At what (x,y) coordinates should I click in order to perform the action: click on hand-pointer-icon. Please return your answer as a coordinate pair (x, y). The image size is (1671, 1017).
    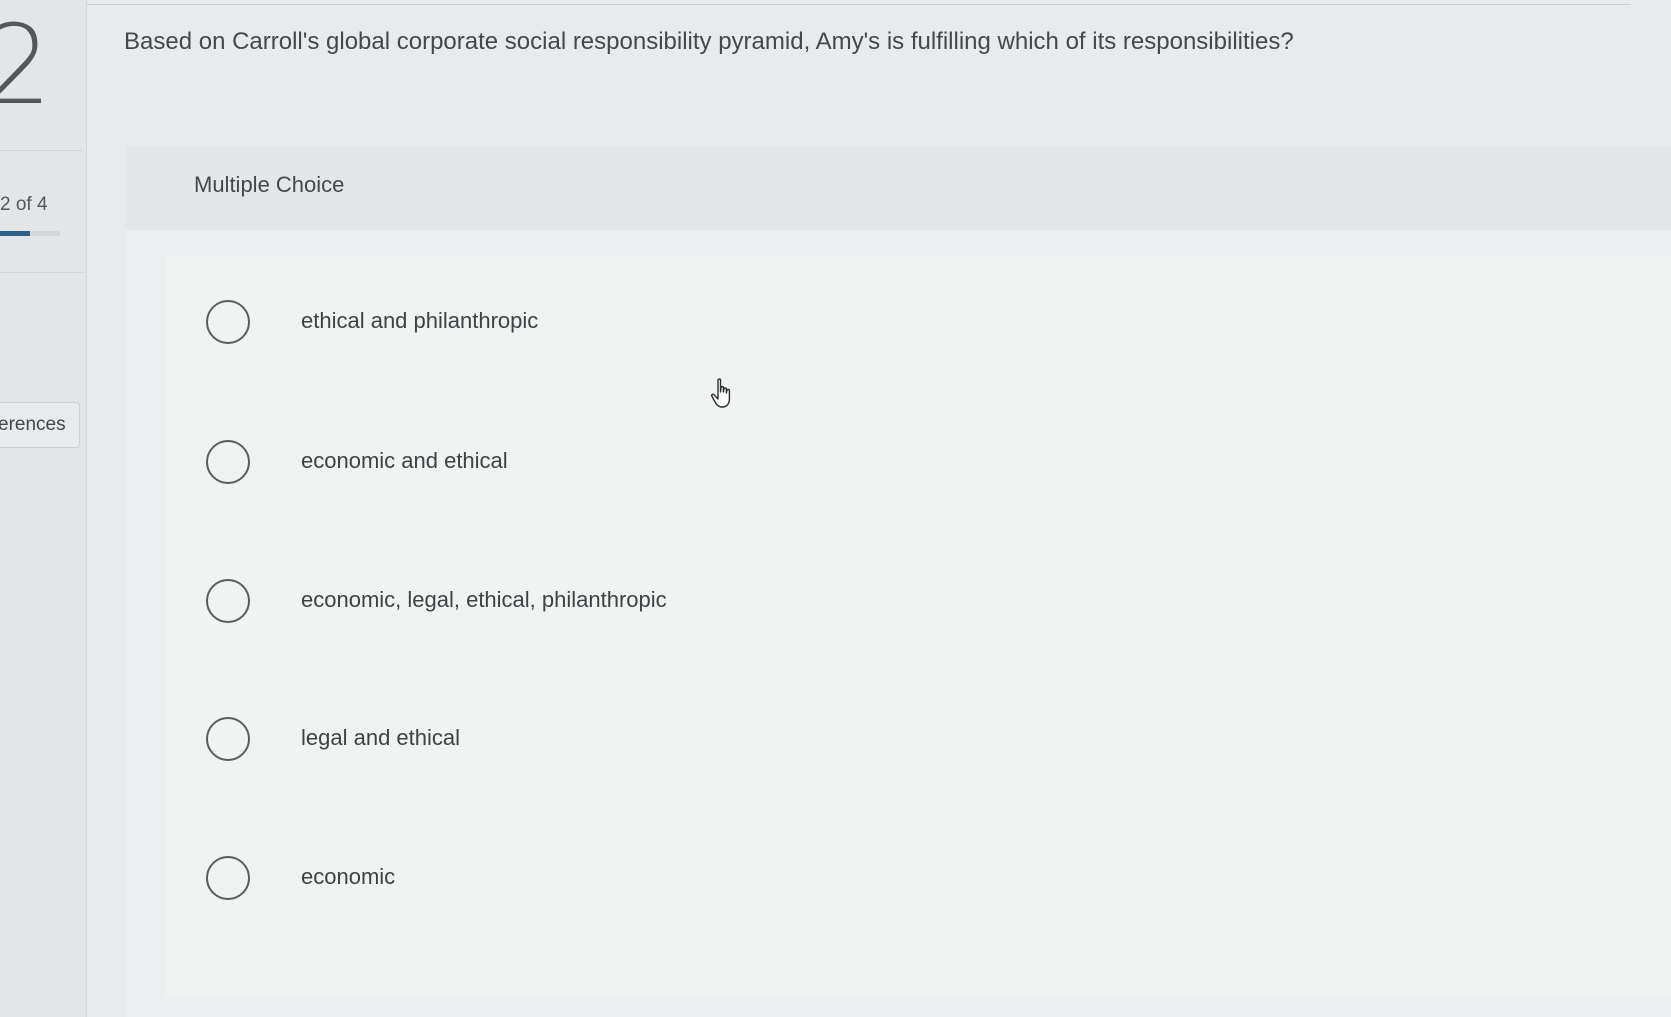
    Looking at the image, I should click on (720, 393).